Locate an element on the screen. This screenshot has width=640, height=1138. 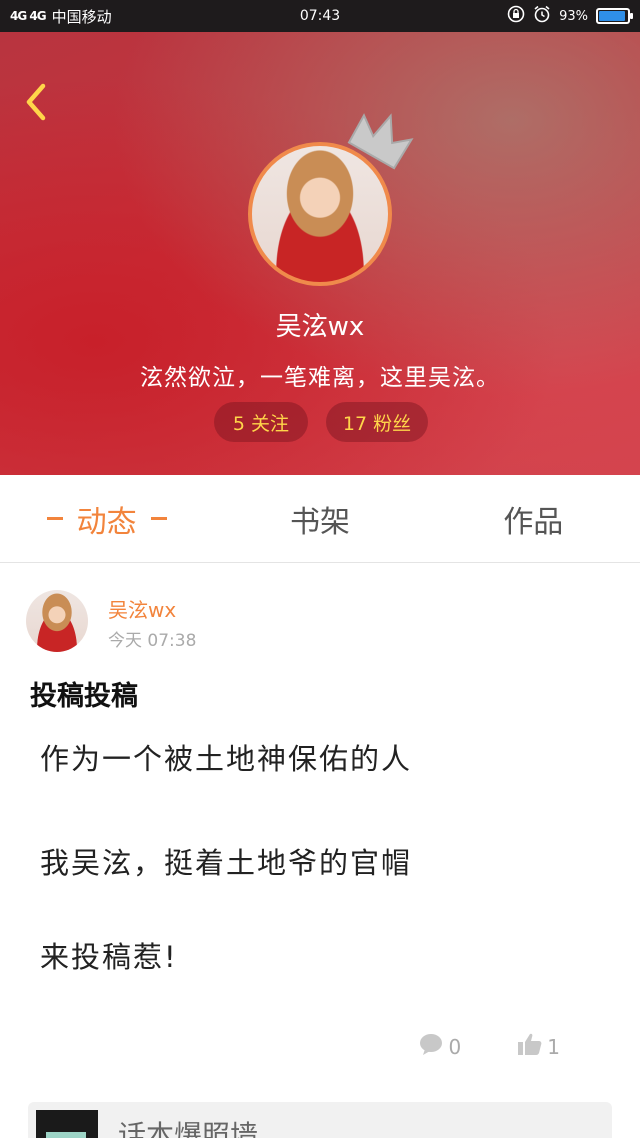
battery-icon is located at coordinates (614, 16).